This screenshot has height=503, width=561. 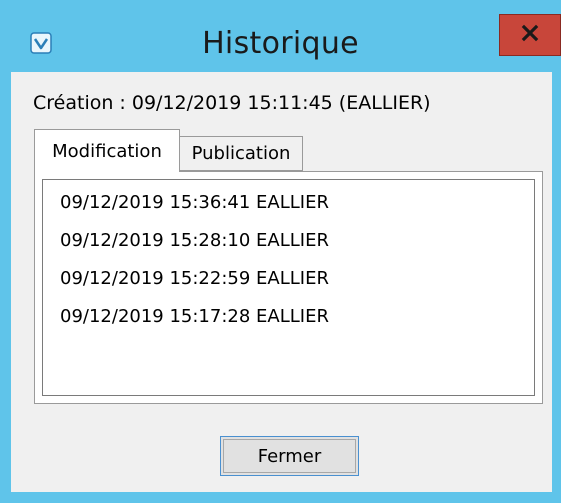 What do you see at coordinates (194, 316) in the screenshot?
I see `list-item: 09/12/2019 15:17:28 EALLIER` at bounding box center [194, 316].